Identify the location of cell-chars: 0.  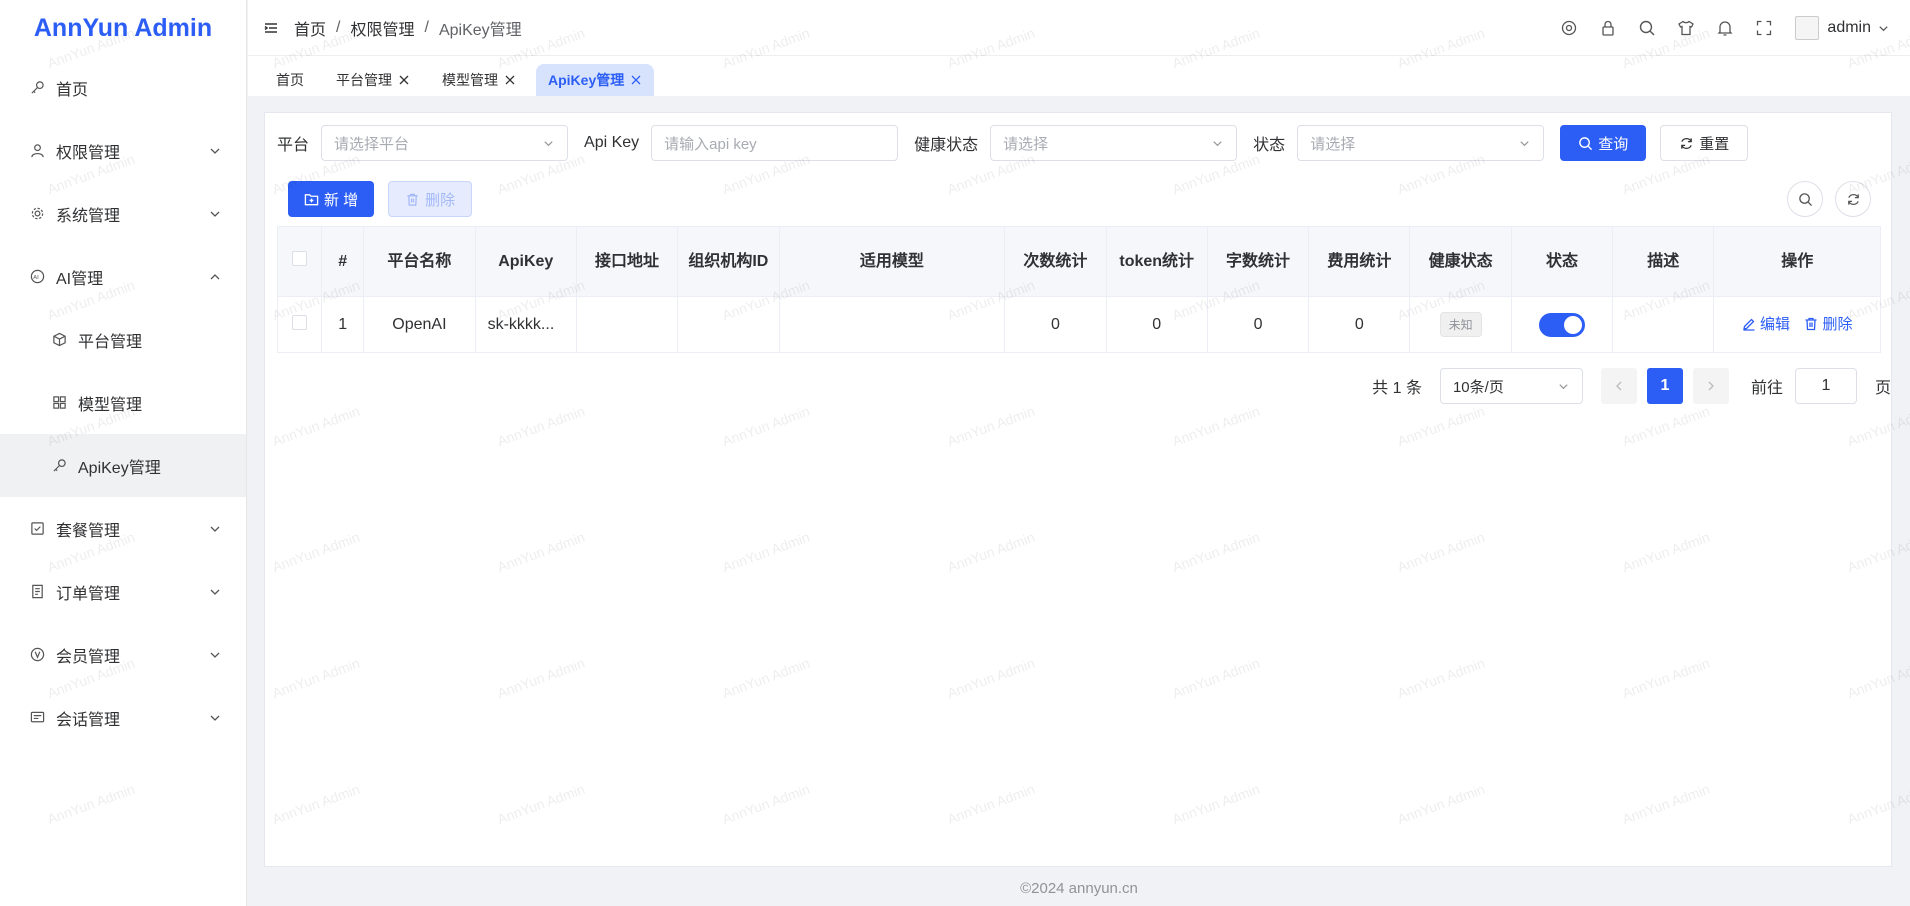
(1258, 324).